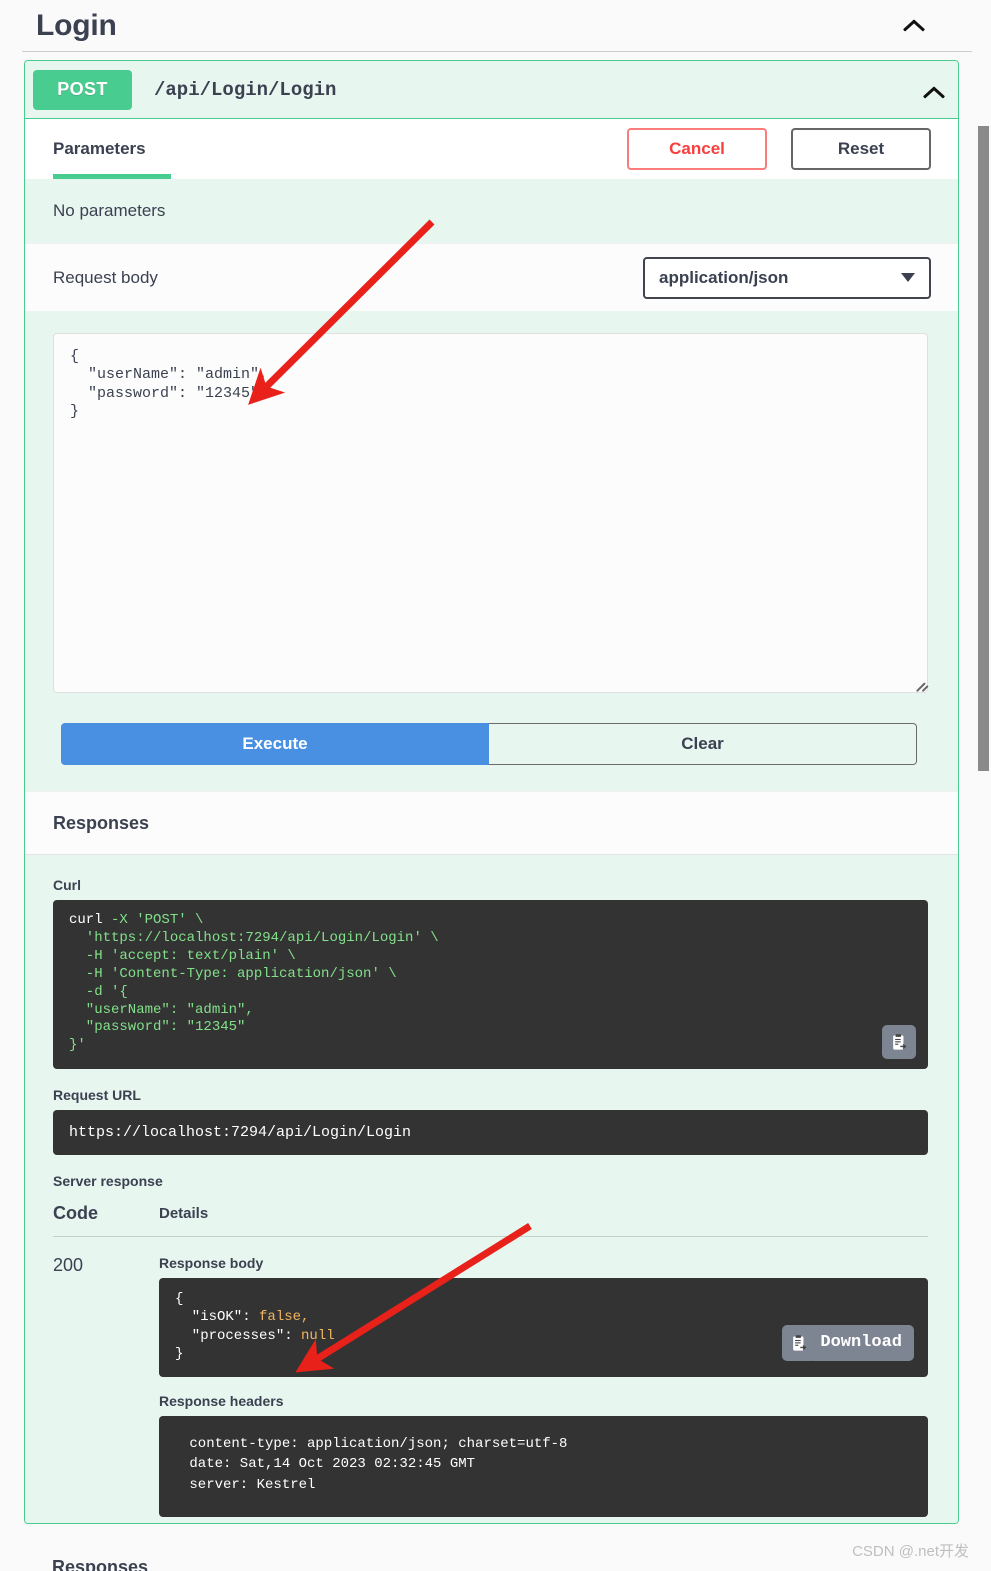 This screenshot has width=991, height=1571. Describe the element at coordinates (491, 823) in the screenshot. I see `responses-heading-band: Responses` at that location.